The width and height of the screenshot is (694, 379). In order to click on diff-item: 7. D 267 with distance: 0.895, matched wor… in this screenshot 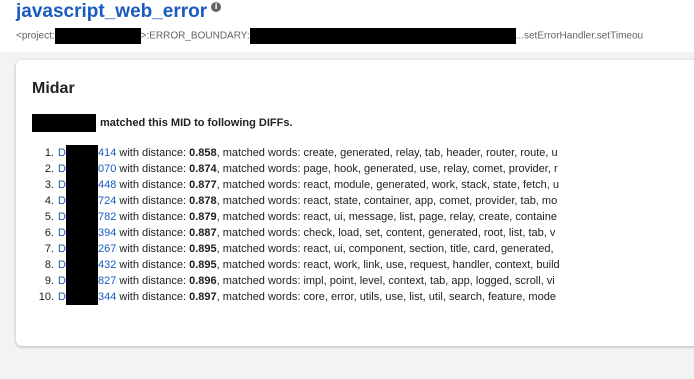, I will do `click(296, 249)`.